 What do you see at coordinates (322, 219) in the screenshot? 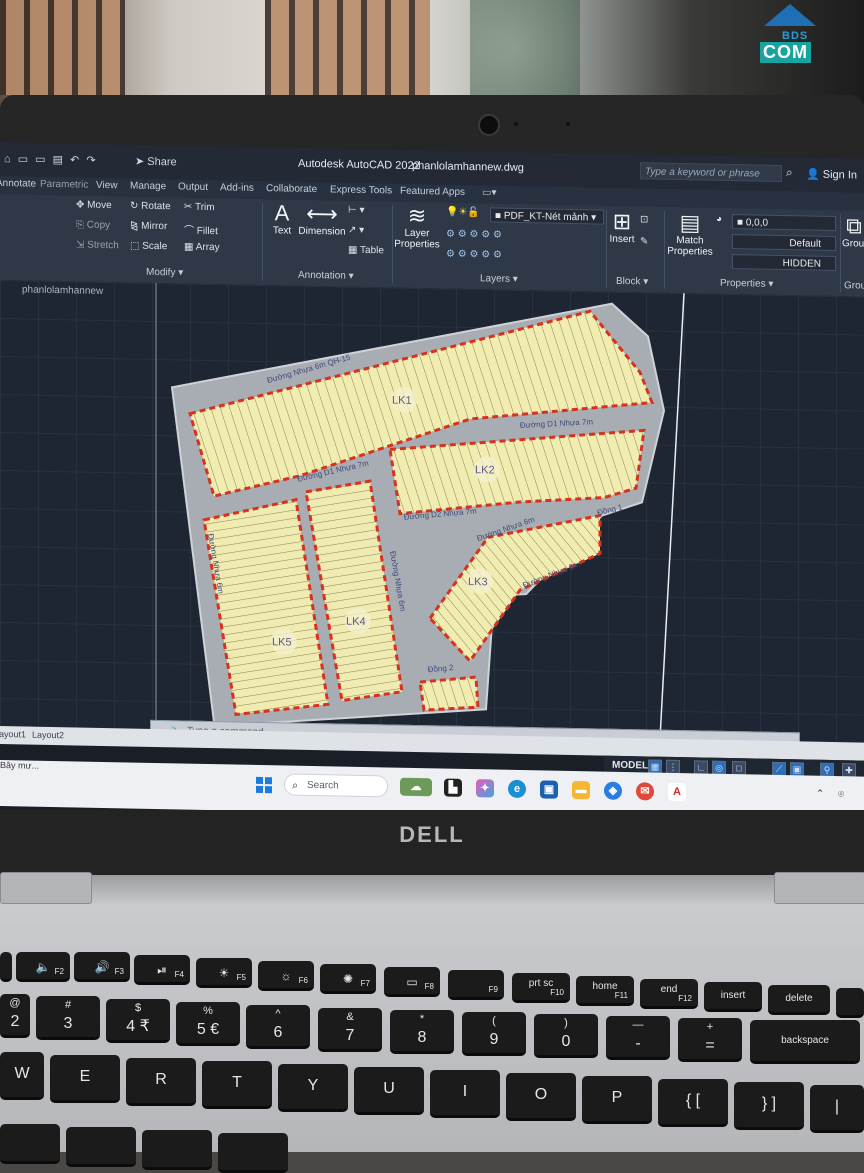
I see `dimension-button: ⟷ Dimension` at bounding box center [322, 219].